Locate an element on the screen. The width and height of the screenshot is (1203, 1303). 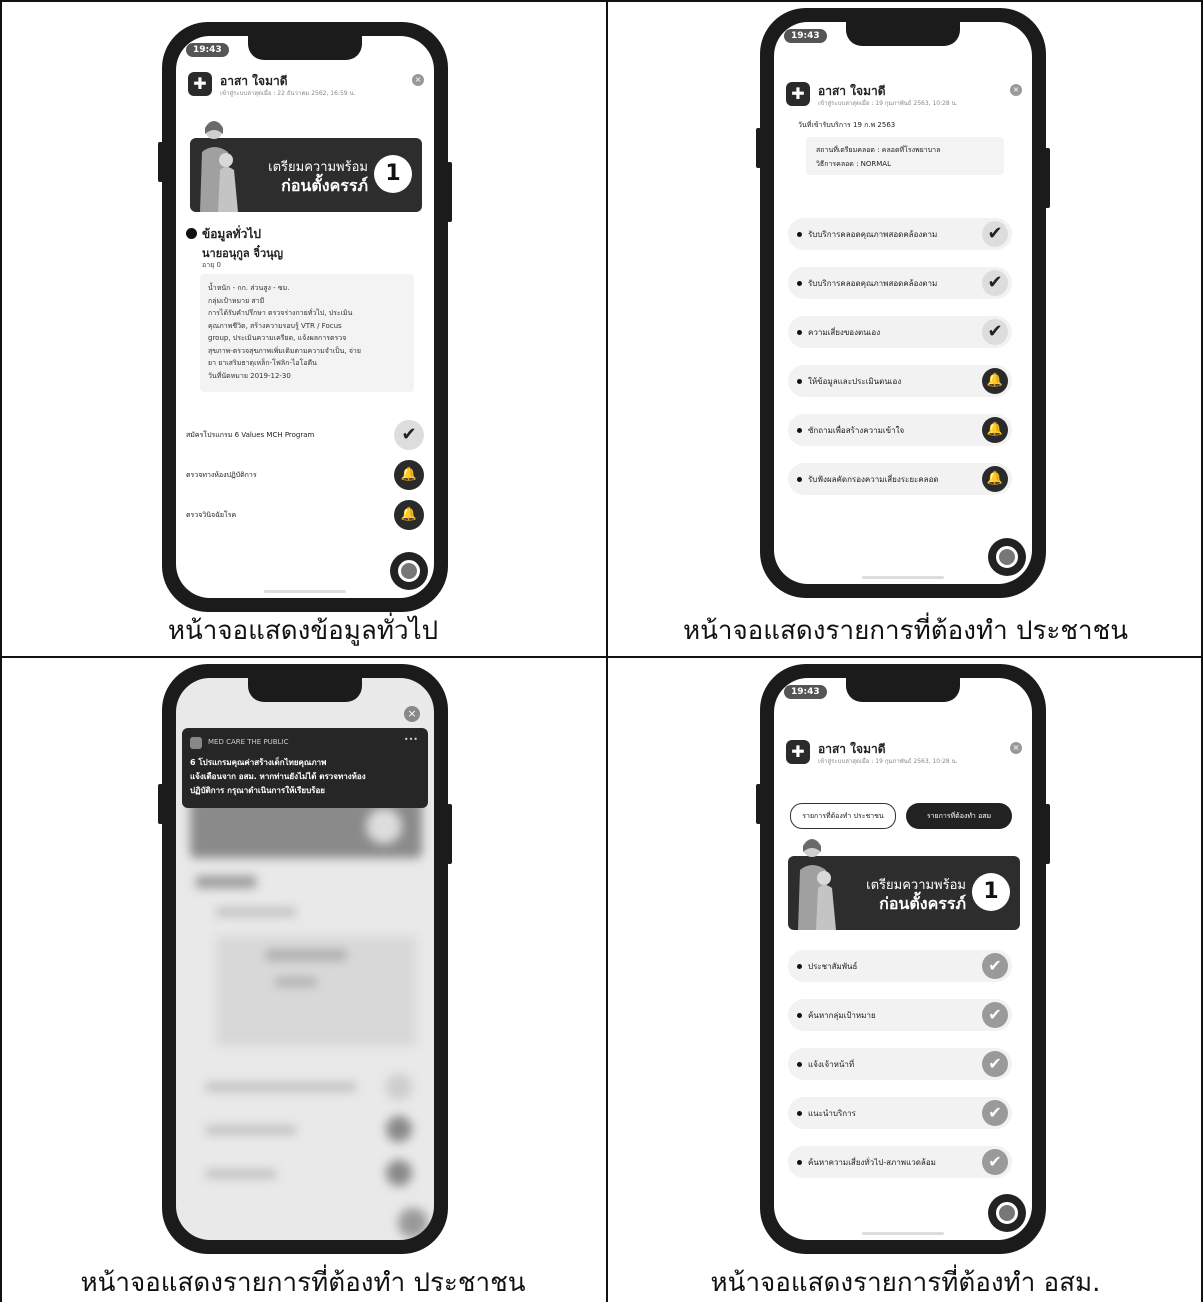
item-label: สมัครโปรแกรม 6 Values MCH Program is located at coordinates (250, 435).